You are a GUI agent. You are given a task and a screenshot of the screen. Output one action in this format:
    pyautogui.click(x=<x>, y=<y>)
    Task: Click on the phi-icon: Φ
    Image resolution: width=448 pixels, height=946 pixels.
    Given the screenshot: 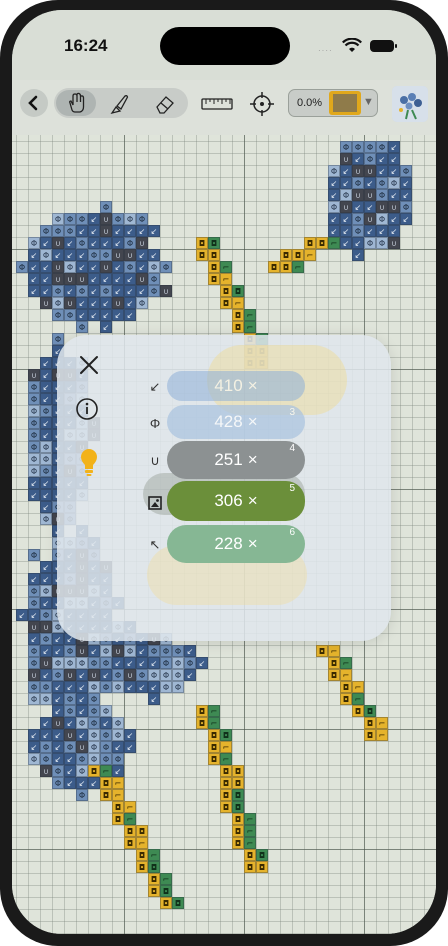 What is the action you would take?
    pyautogui.click(x=155, y=423)
    